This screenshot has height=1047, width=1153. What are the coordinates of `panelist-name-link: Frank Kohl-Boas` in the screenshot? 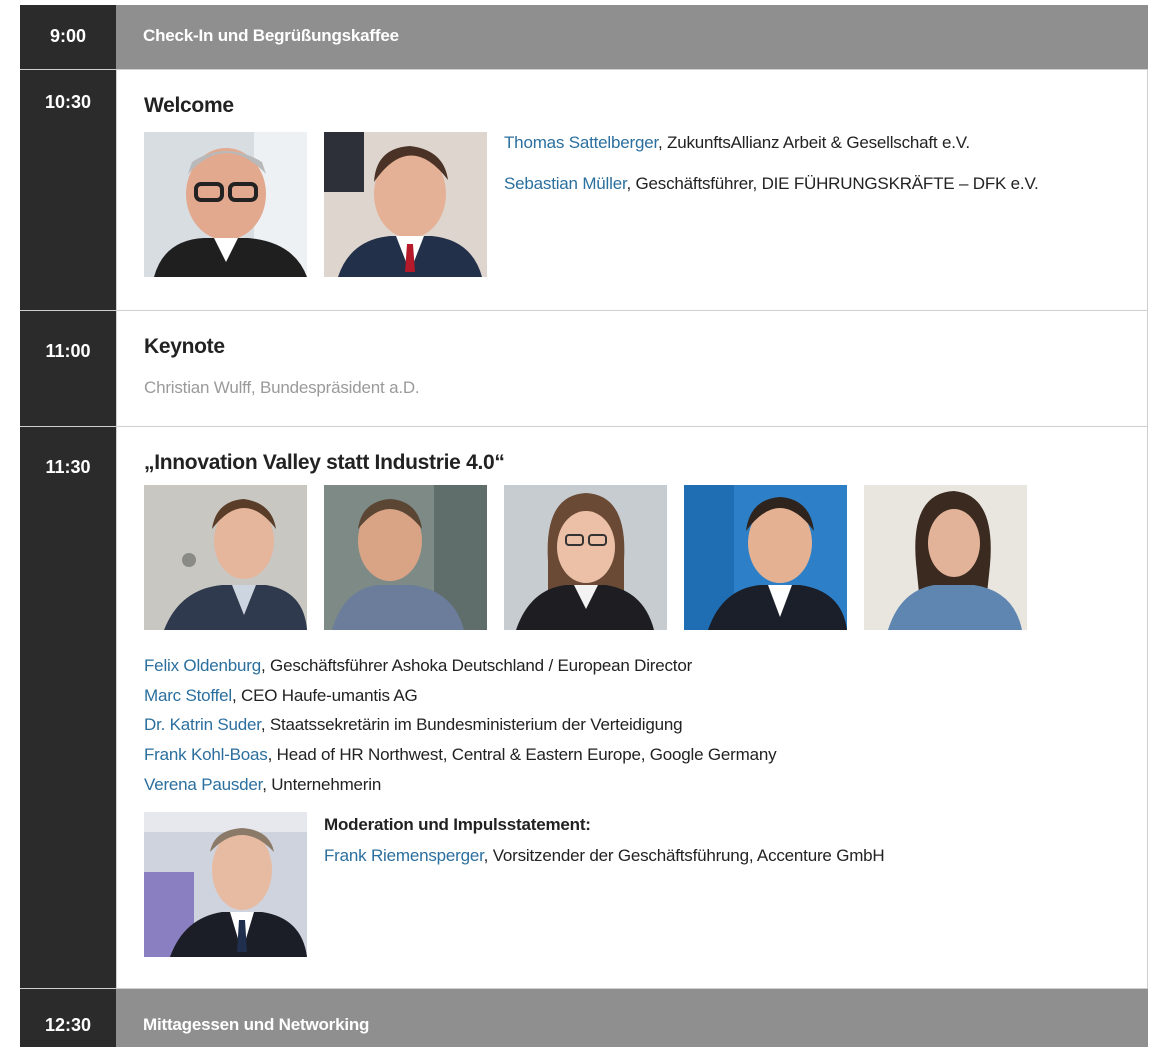 It's located at (206, 754).